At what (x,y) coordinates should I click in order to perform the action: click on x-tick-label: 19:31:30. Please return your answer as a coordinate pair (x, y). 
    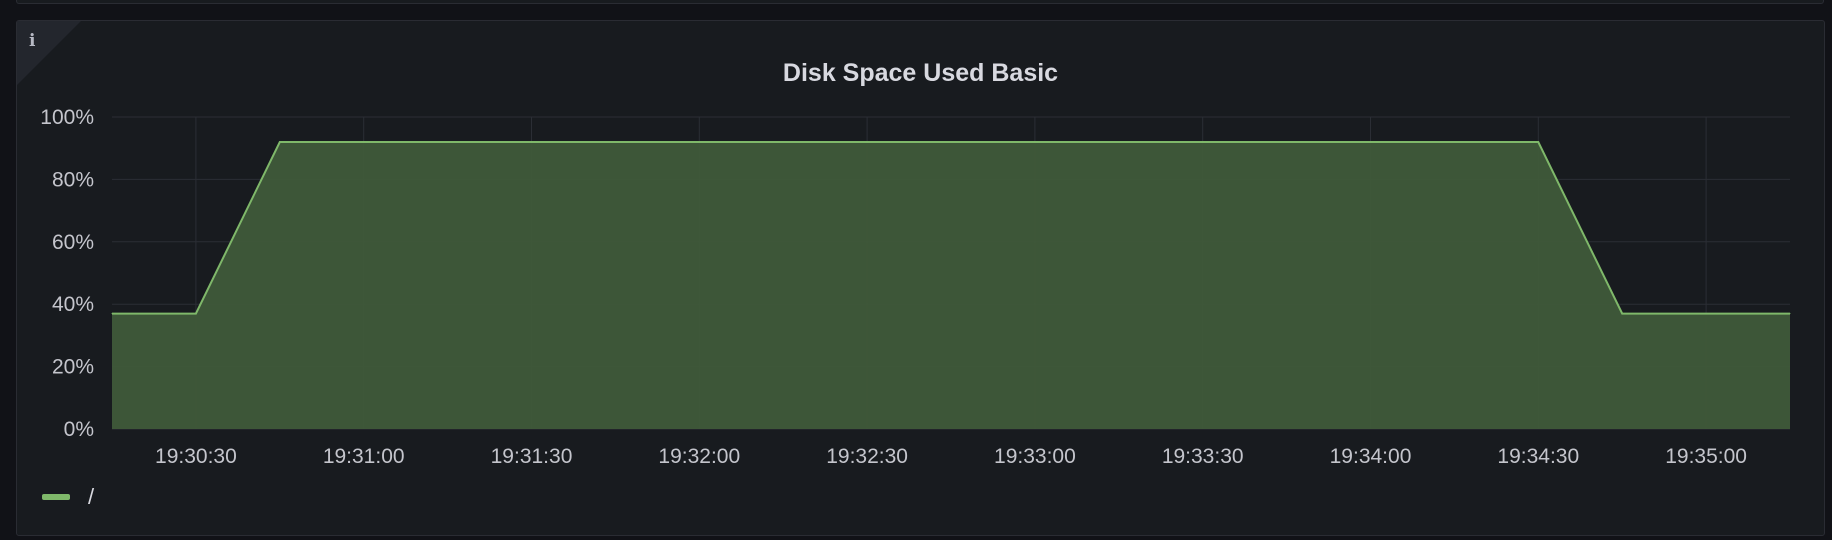
    Looking at the image, I should click on (532, 456).